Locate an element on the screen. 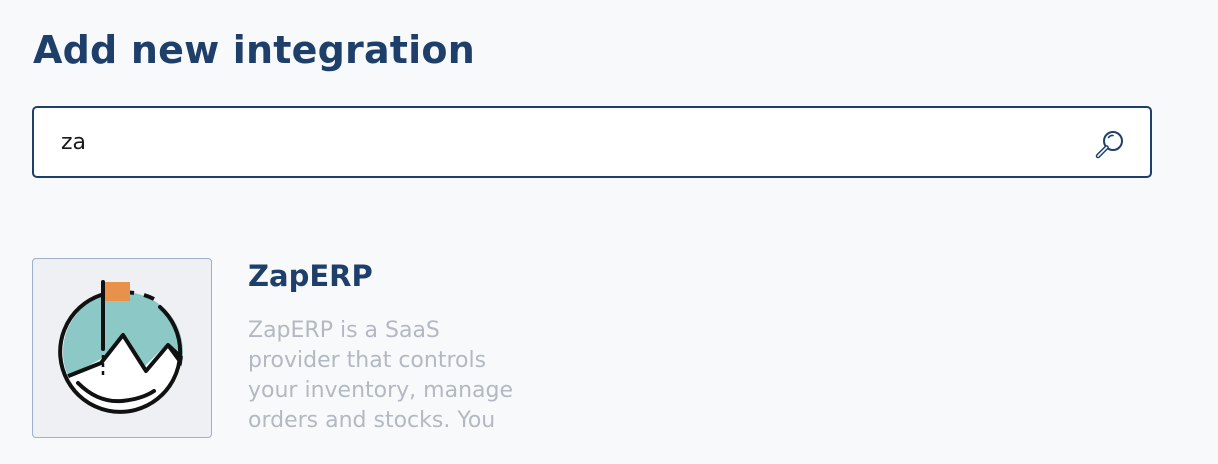  mountain-flag-logo-icon is located at coordinates (120, 347).